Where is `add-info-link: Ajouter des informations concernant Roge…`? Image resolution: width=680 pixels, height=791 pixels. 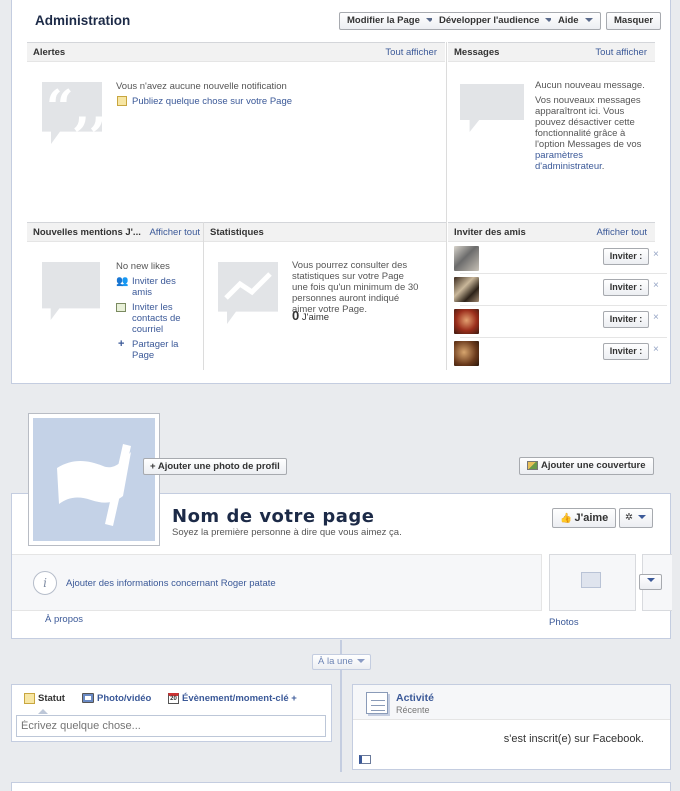
add-info-link: Ajouter des informations concernant Roge… is located at coordinates (171, 583).